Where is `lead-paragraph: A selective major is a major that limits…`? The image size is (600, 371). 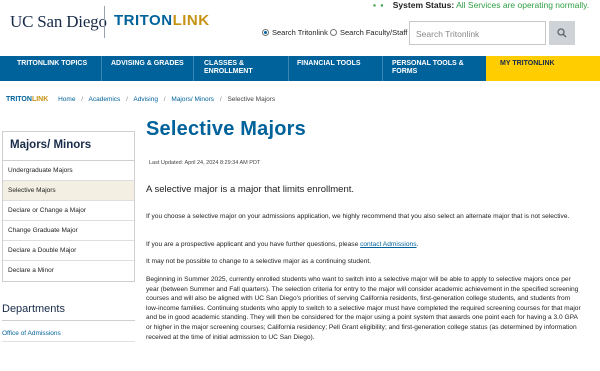
lead-paragraph: A selective major is a major that limits… is located at coordinates (250, 189).